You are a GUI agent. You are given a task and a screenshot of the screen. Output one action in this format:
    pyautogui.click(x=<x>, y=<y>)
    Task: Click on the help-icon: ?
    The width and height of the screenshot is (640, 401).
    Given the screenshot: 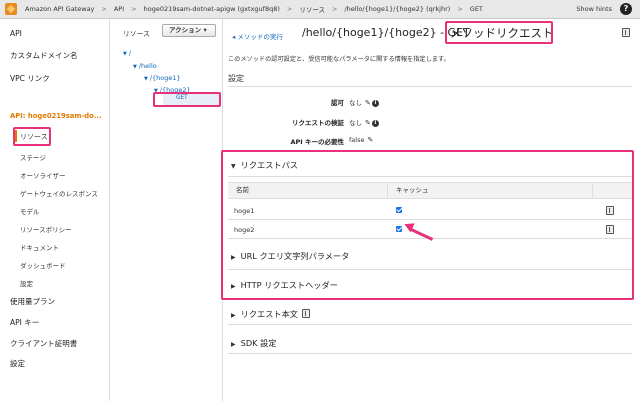 What is the action you would take?
    pyautogui.click(x=626, y=9)
    